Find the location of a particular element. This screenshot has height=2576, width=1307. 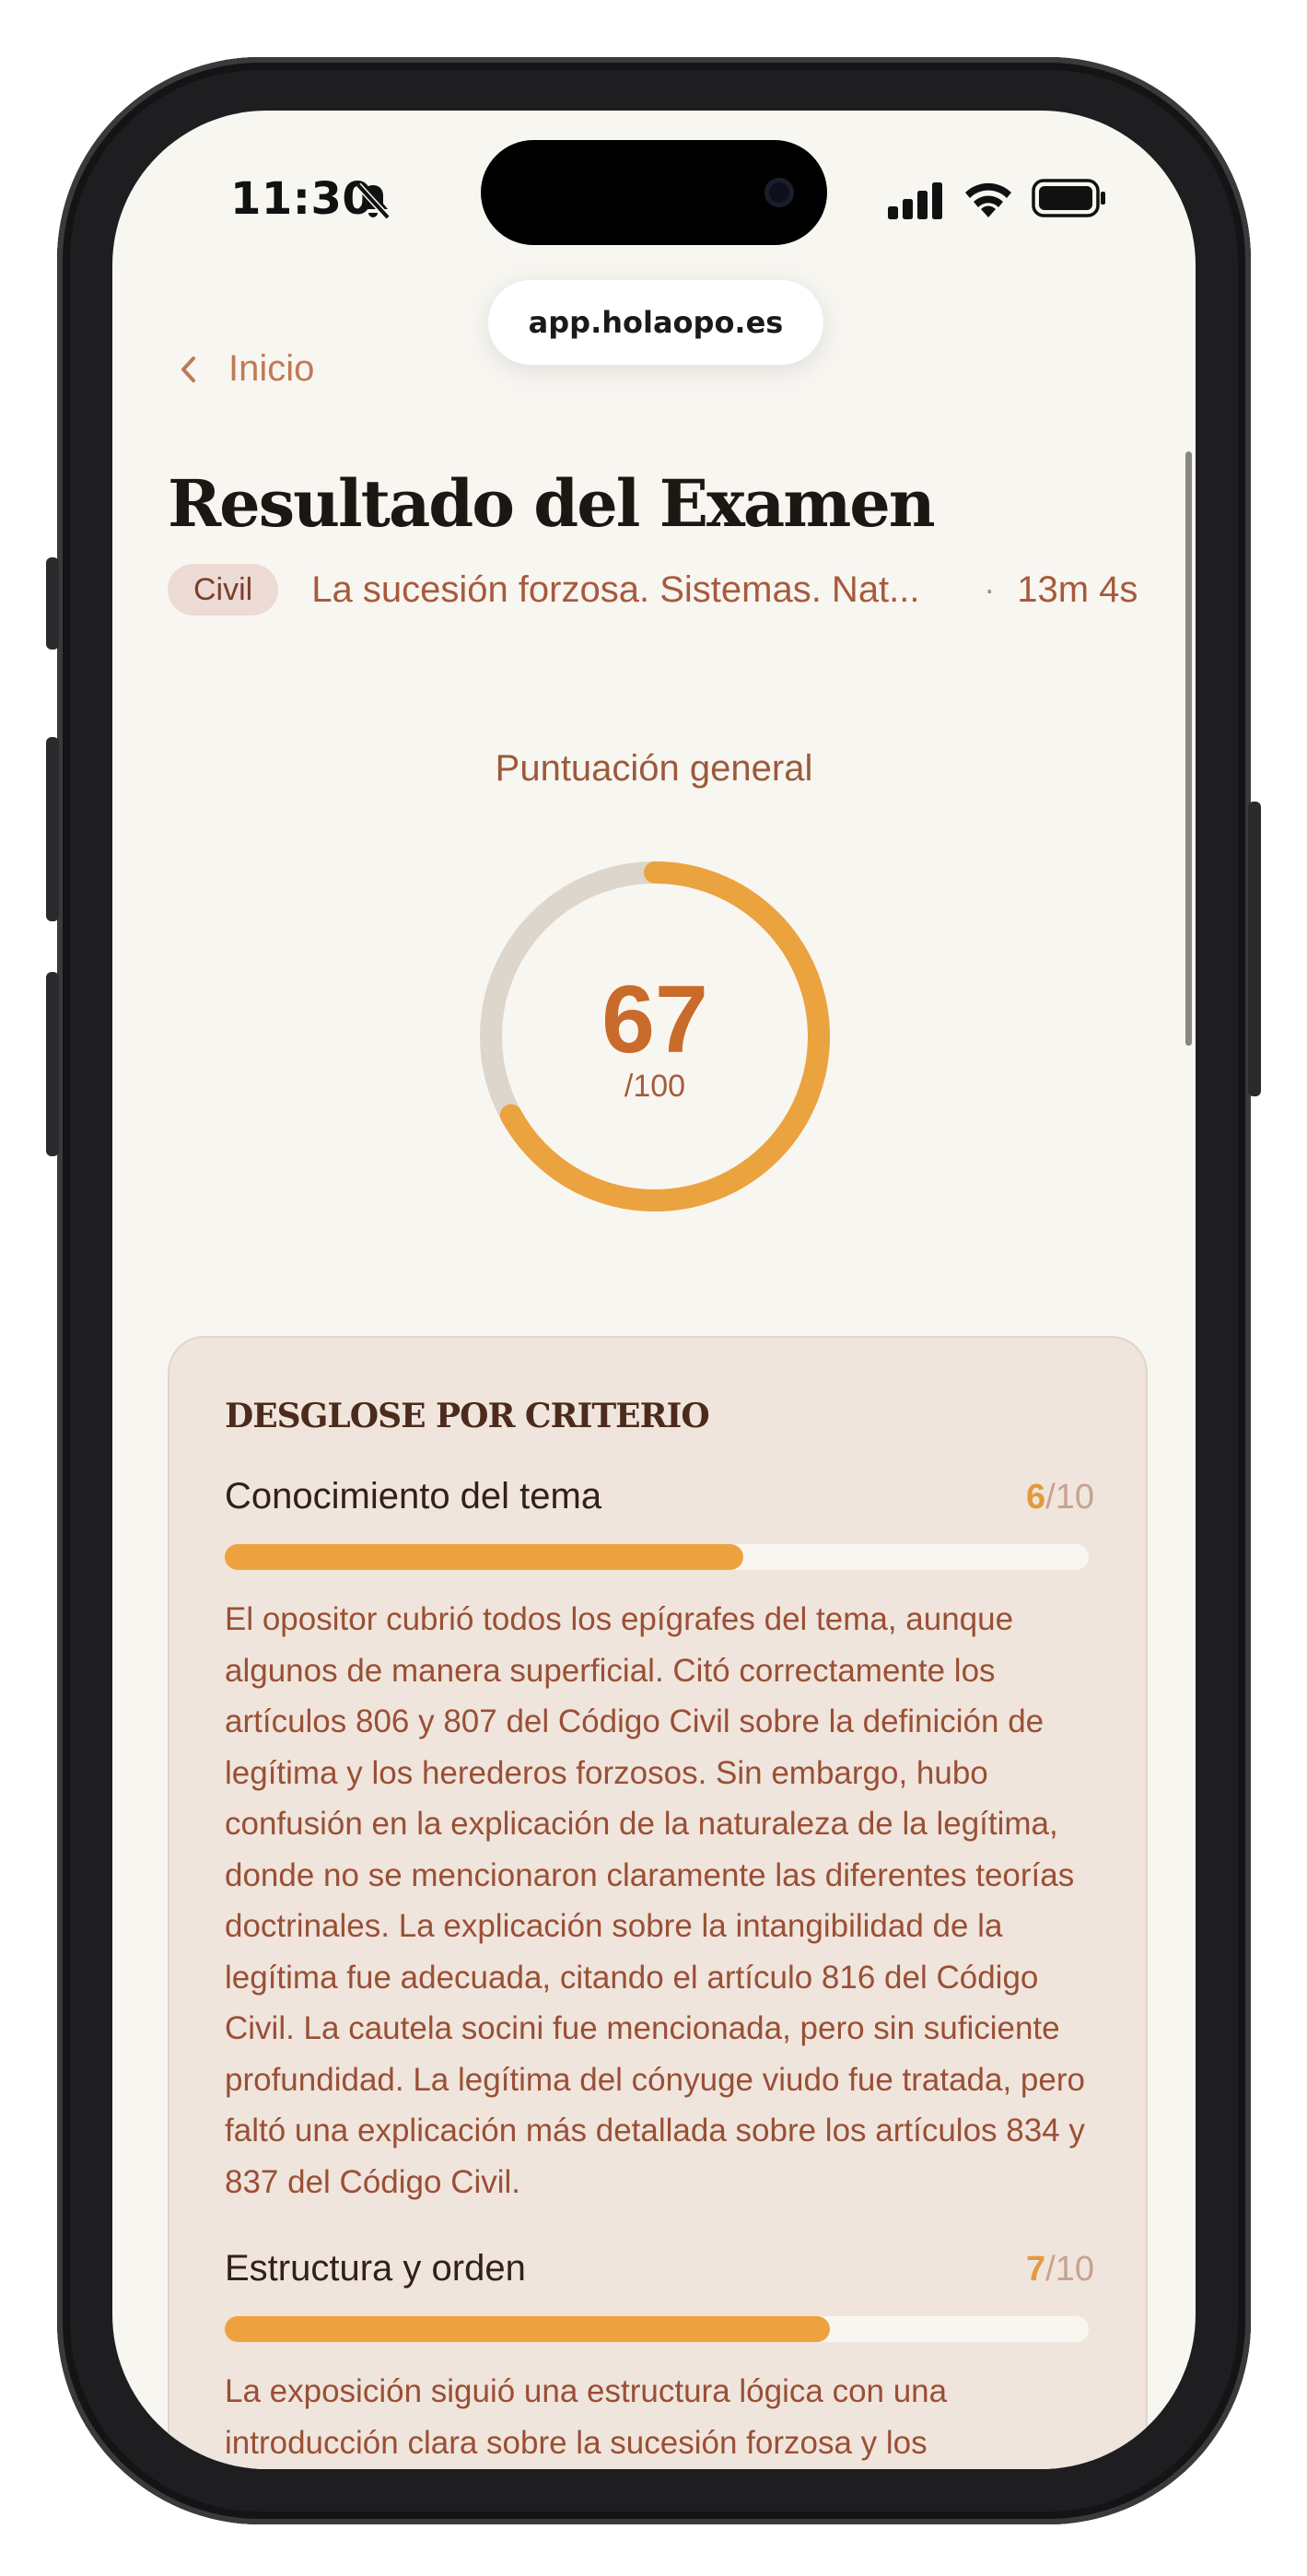

subject-tag: Civil is located at coordinates (224, 589).